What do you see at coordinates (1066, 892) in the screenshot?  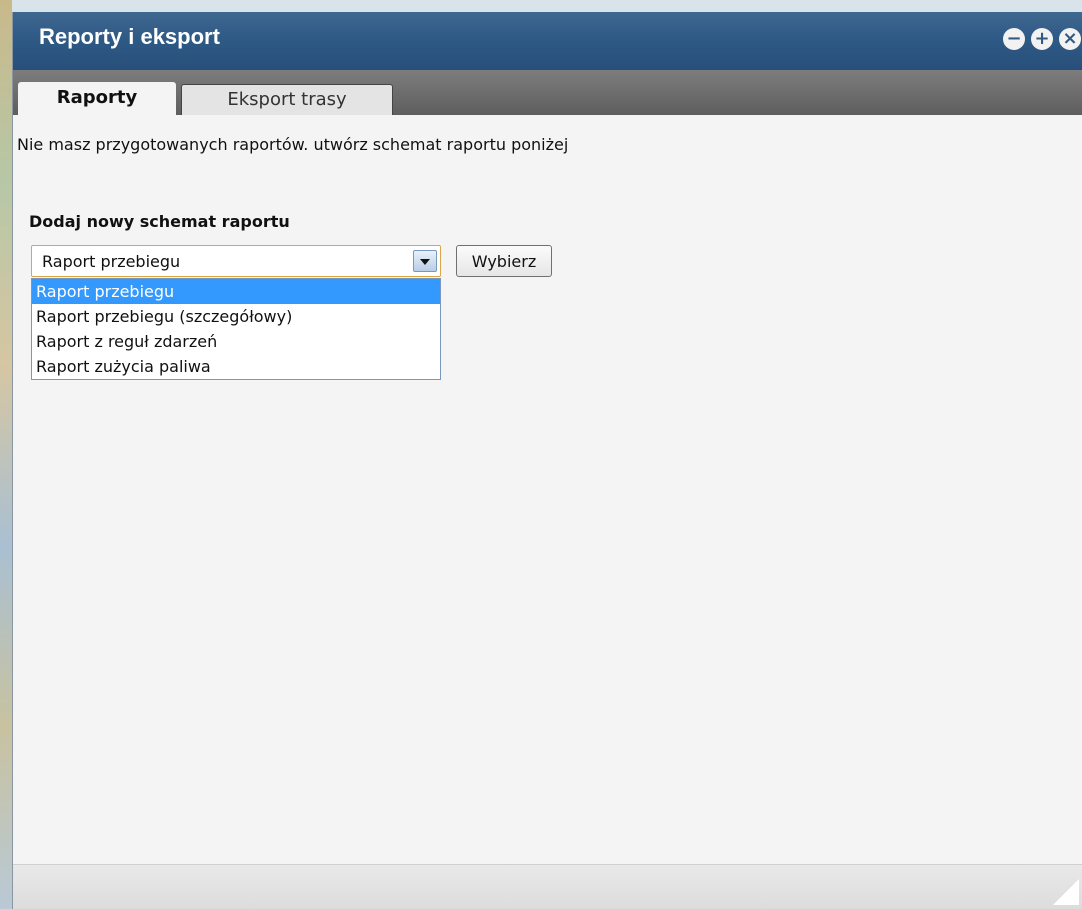 I see `resize-grip-icon` at bounding box center [1066, 892].